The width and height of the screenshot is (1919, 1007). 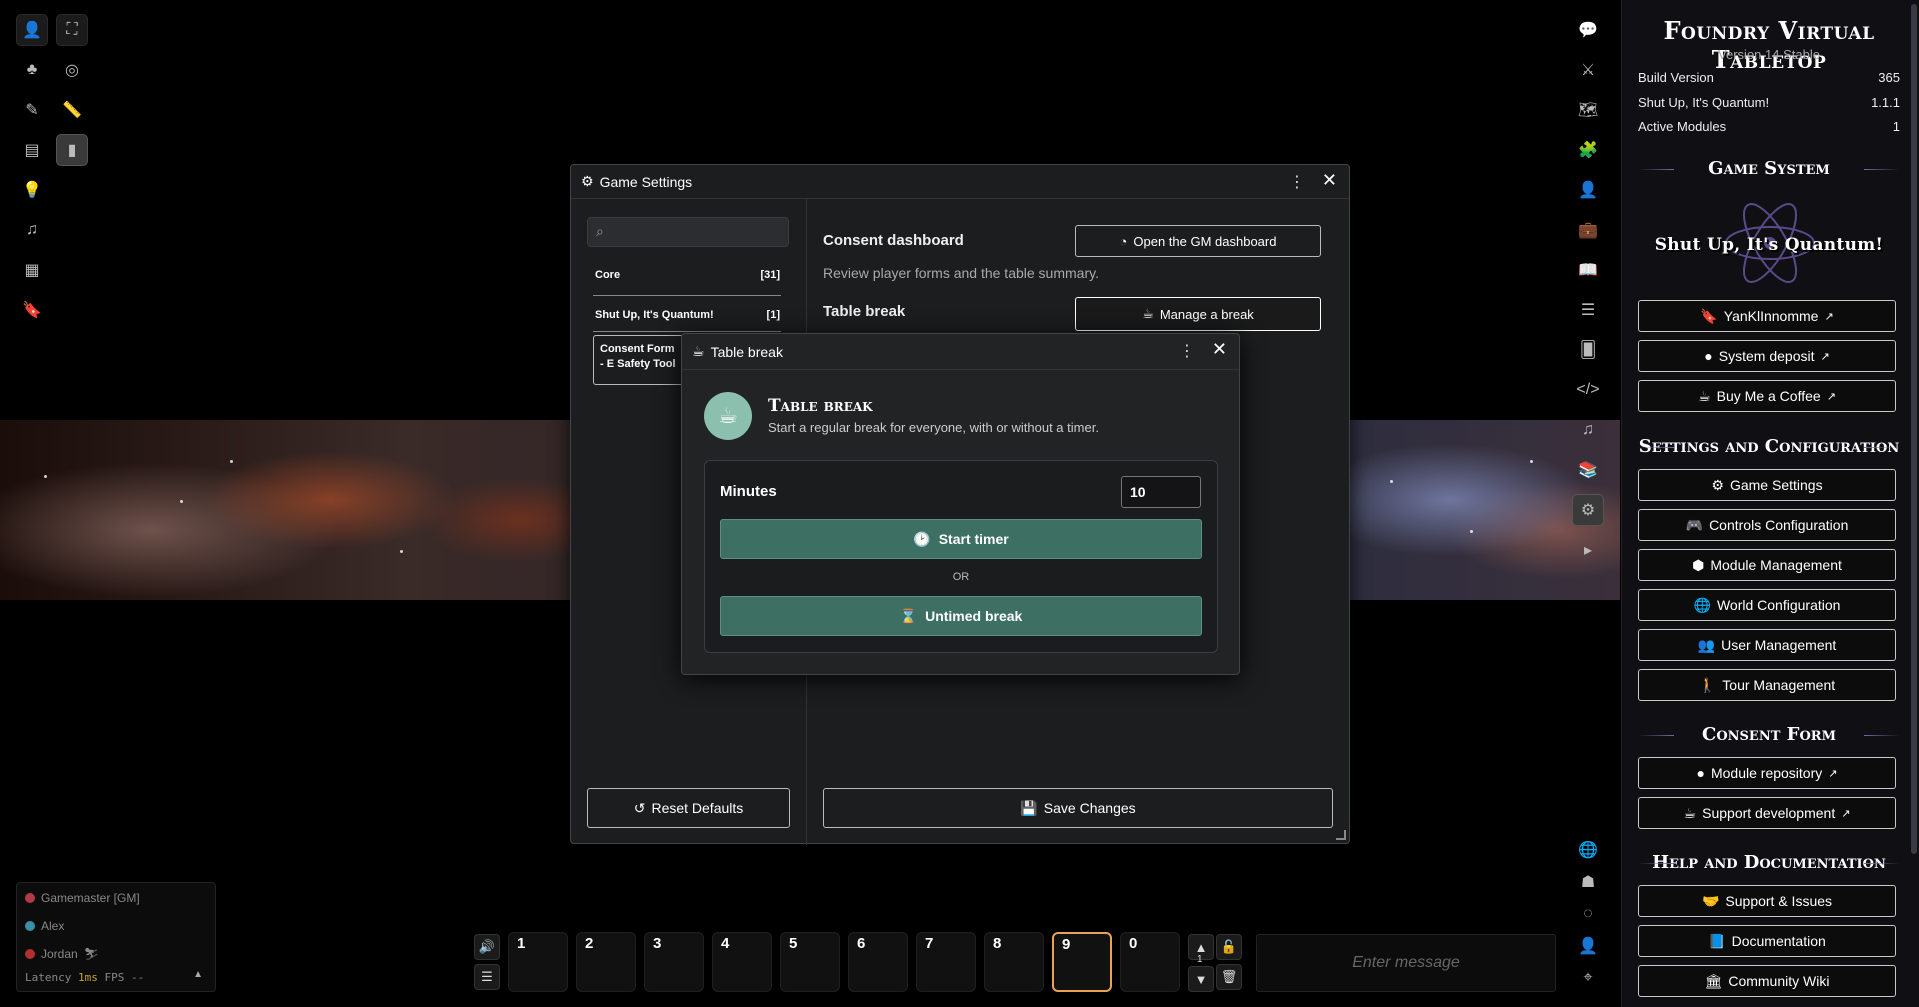 I want to click on broom-icon: ⌖, so click(x=1588, y=978).